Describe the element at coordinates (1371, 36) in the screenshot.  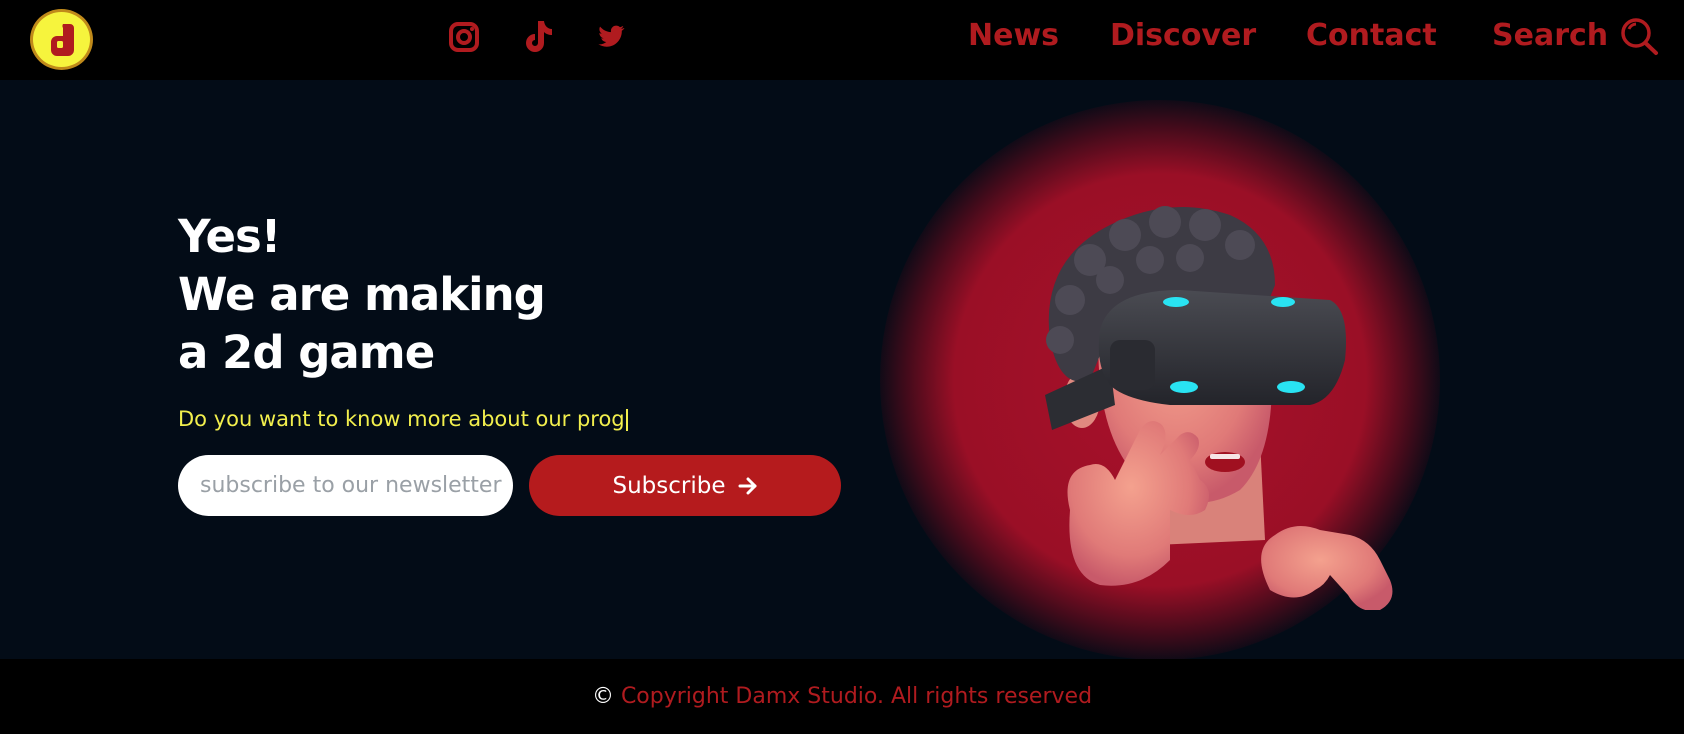
I see `nav-contact: Contact` at that location.